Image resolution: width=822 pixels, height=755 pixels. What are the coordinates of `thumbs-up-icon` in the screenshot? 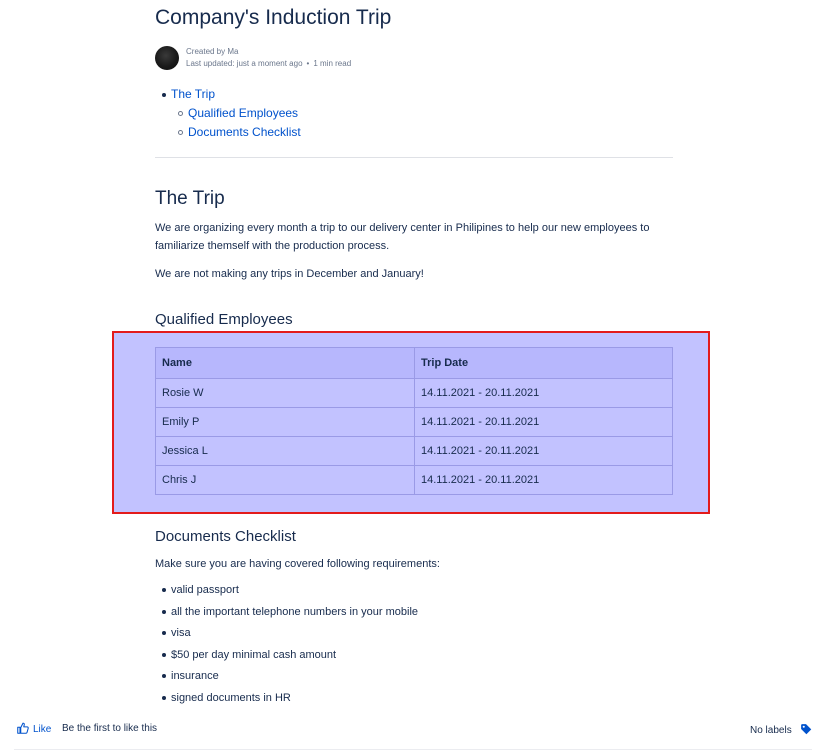 It's located at (25, 729).